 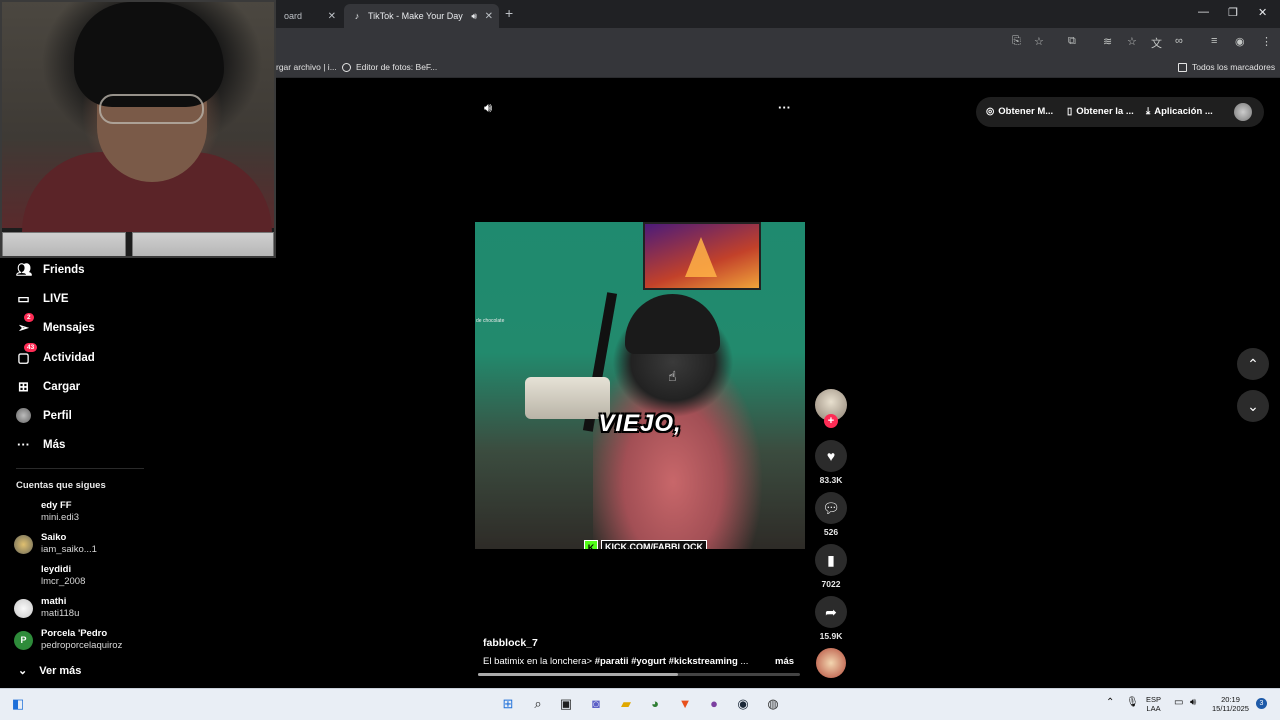 What do you see at coordinates (639, 674) in the screenshot?
I see `video-progress-bar` at bounding box center [639, 674].